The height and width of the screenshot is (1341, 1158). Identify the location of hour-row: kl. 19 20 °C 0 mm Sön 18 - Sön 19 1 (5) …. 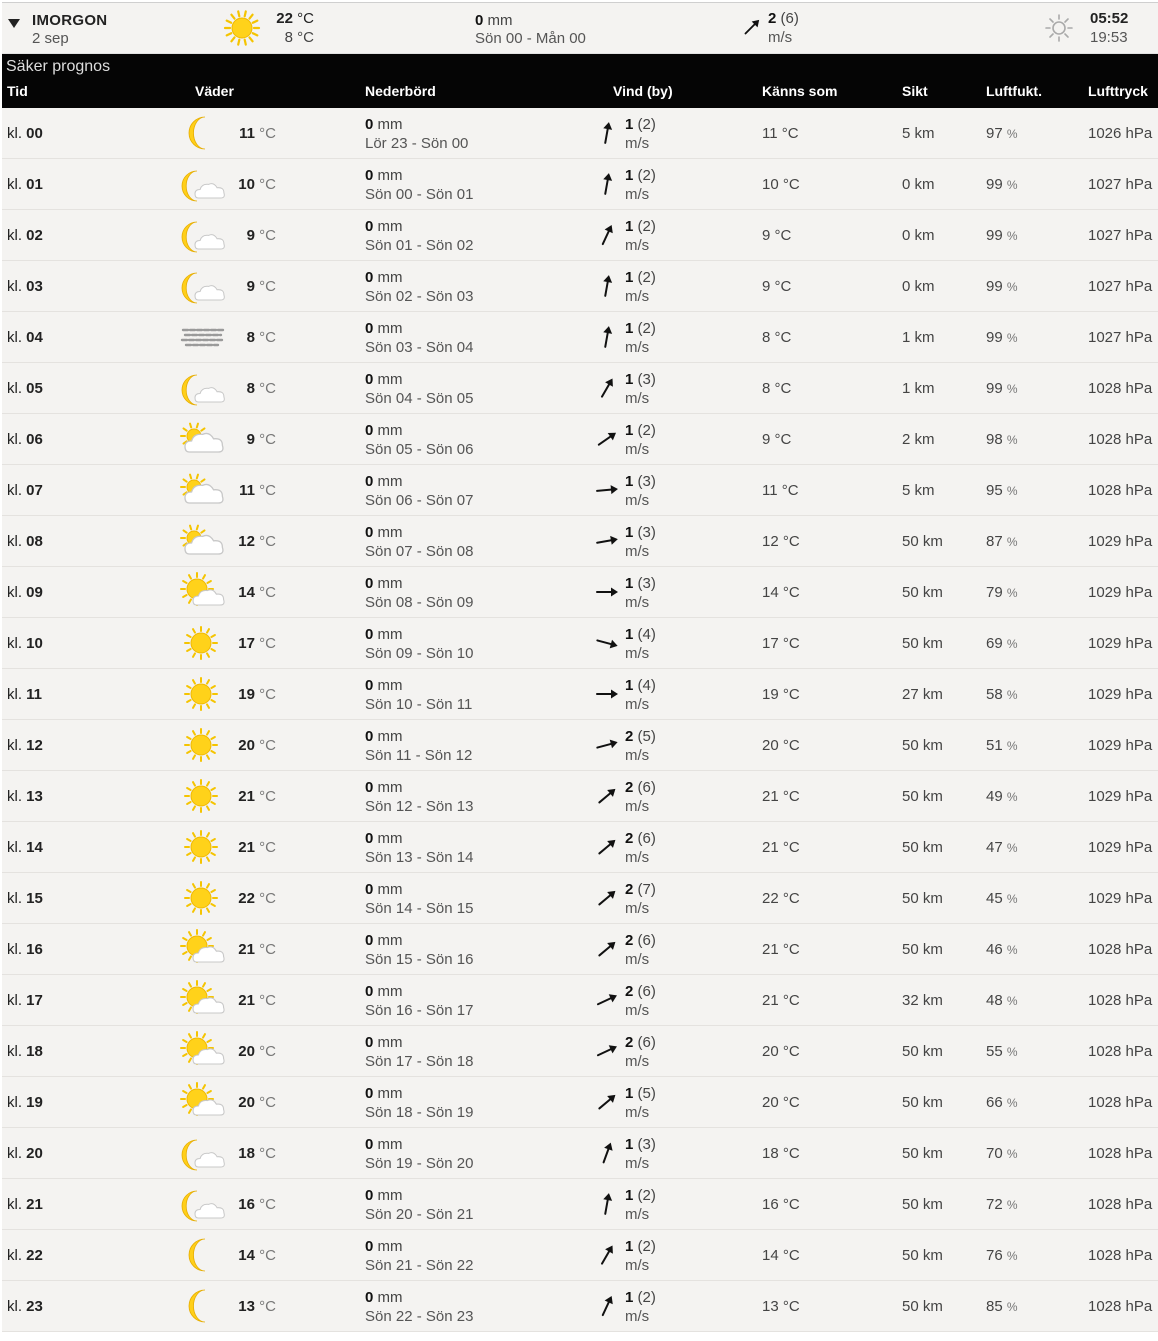
(580, 1102).